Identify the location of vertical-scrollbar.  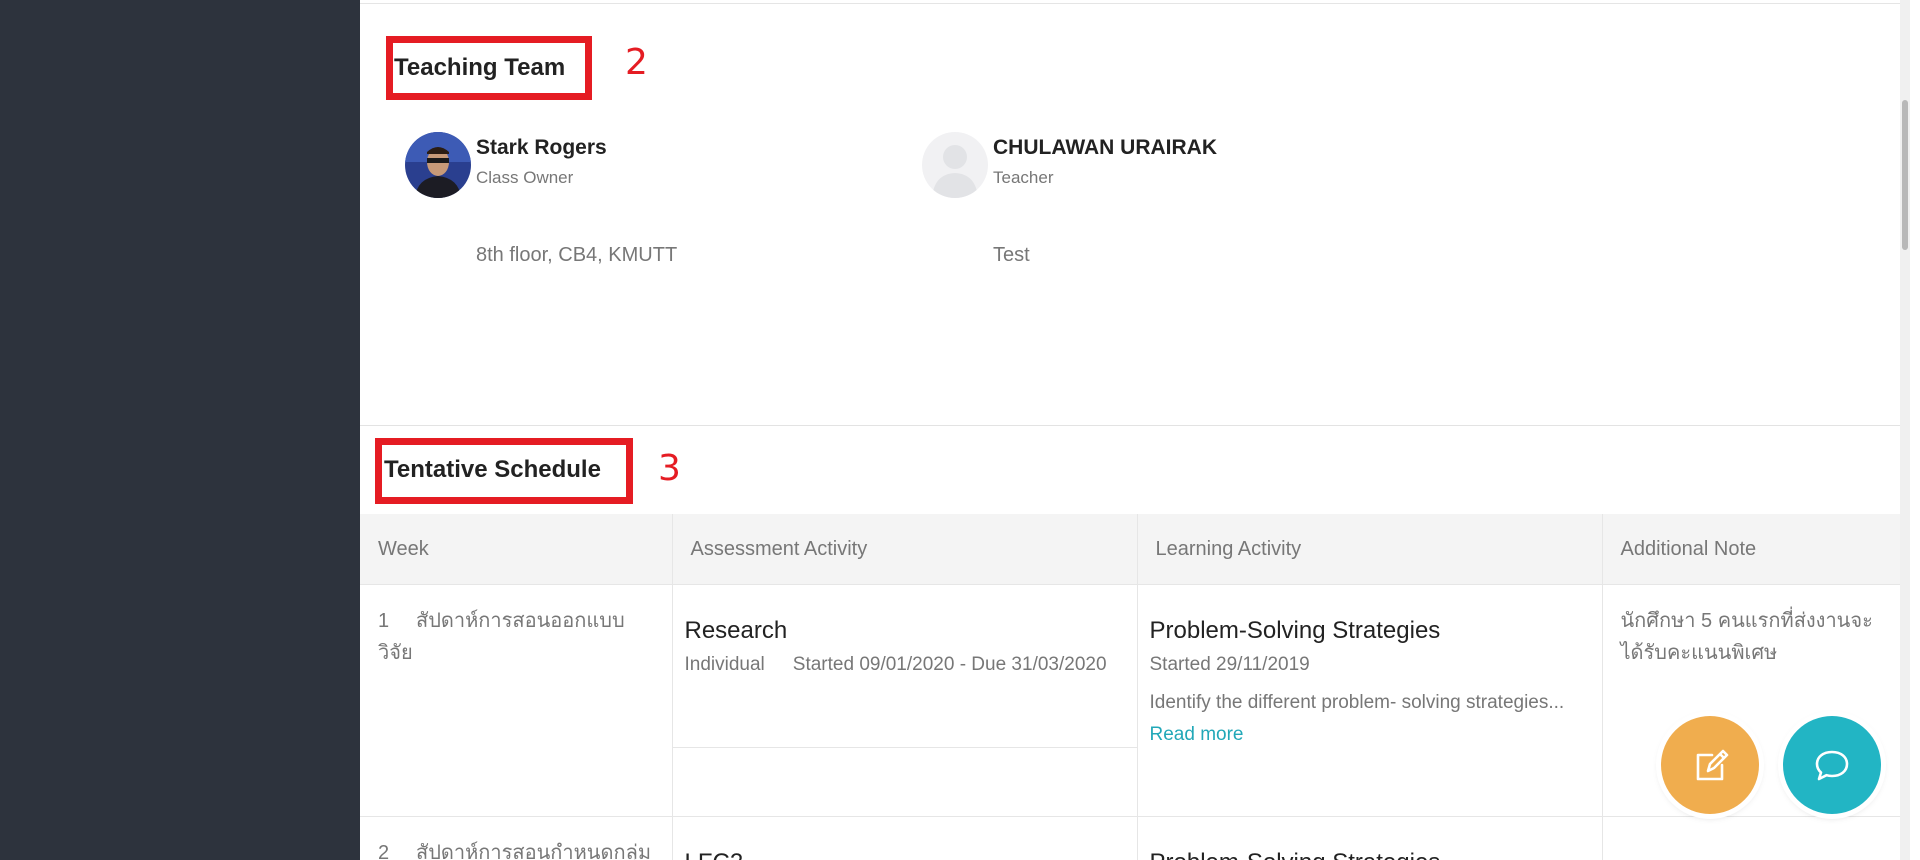
(1905, 430).